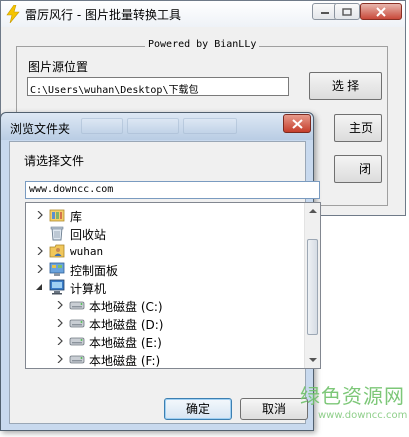 The height and width of the screenshot is (437, 409). I want to click on exit-button: 闭, so click(358, 169).